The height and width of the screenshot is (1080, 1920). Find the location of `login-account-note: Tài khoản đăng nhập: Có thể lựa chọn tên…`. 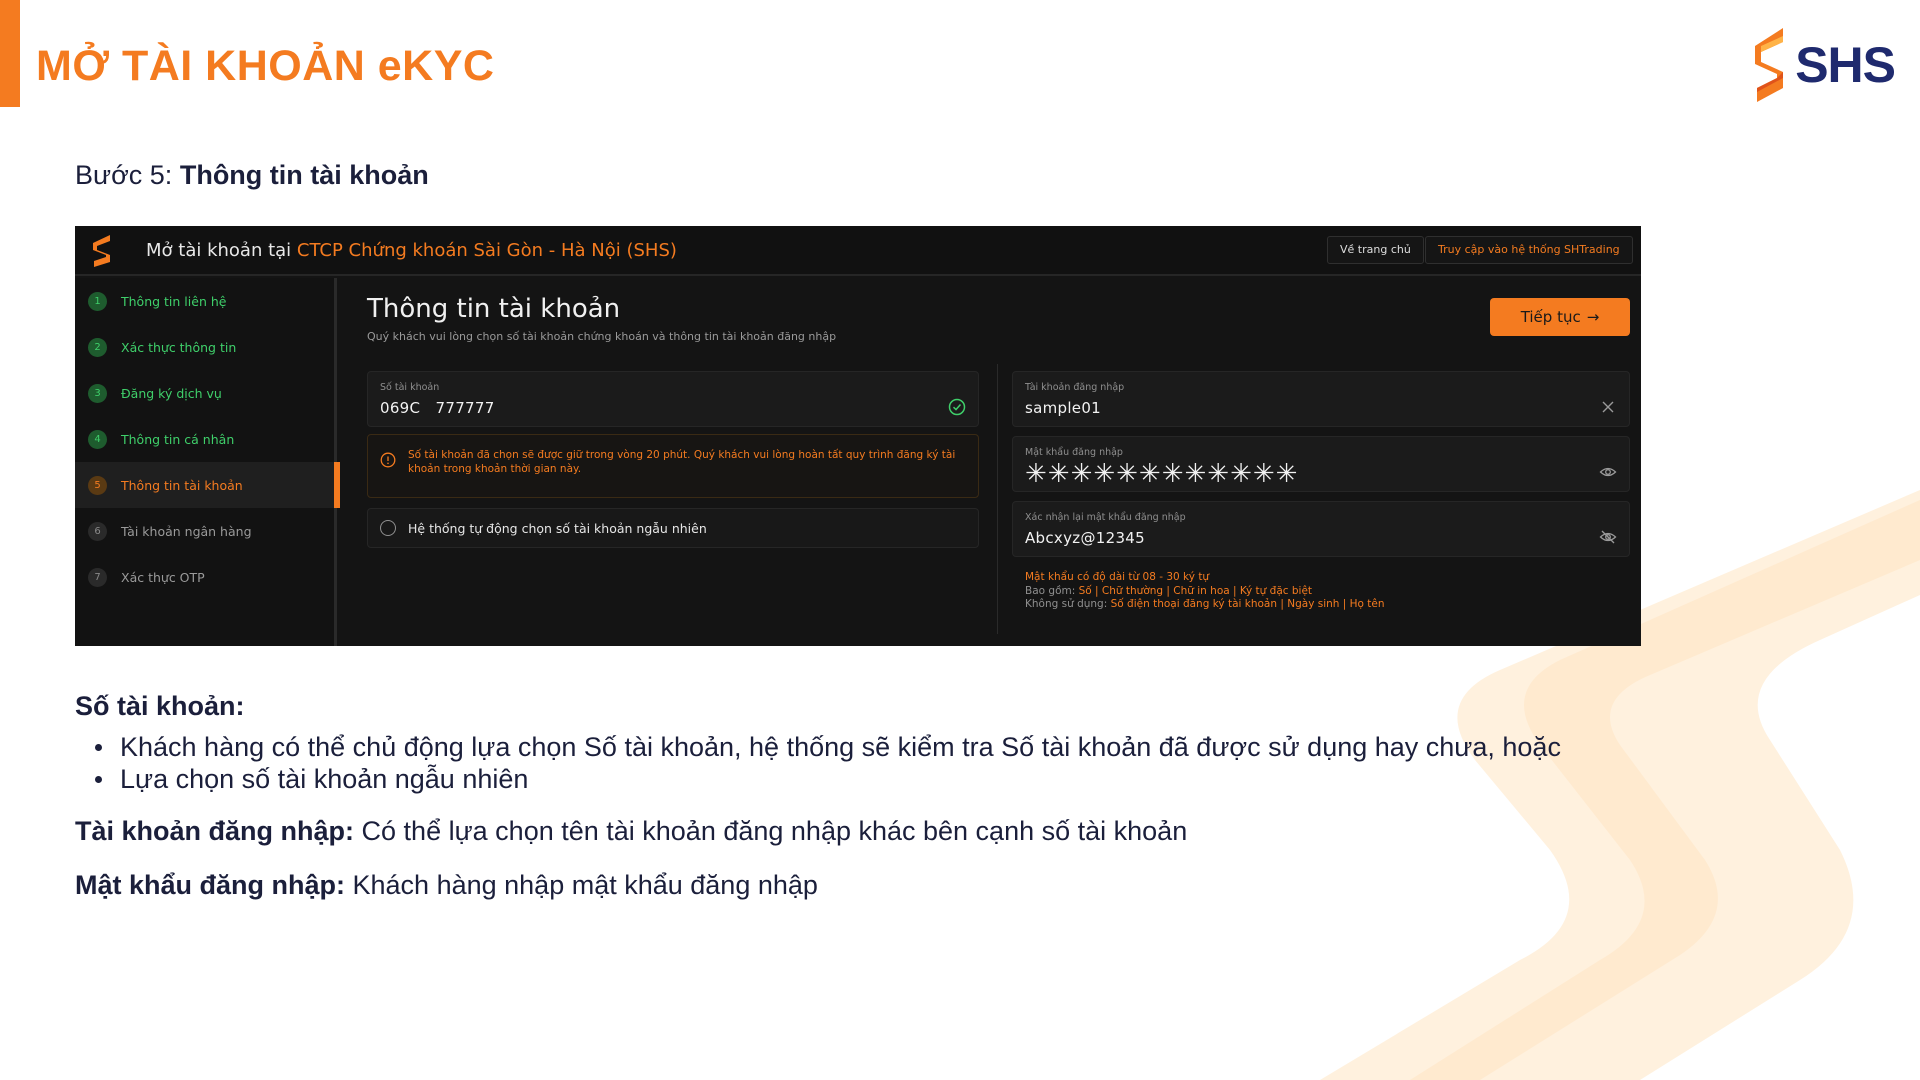

login-account-note: Tài khoản đăng nhập: Có thể lựa chọn tên… is located at coordinates (631, 831).